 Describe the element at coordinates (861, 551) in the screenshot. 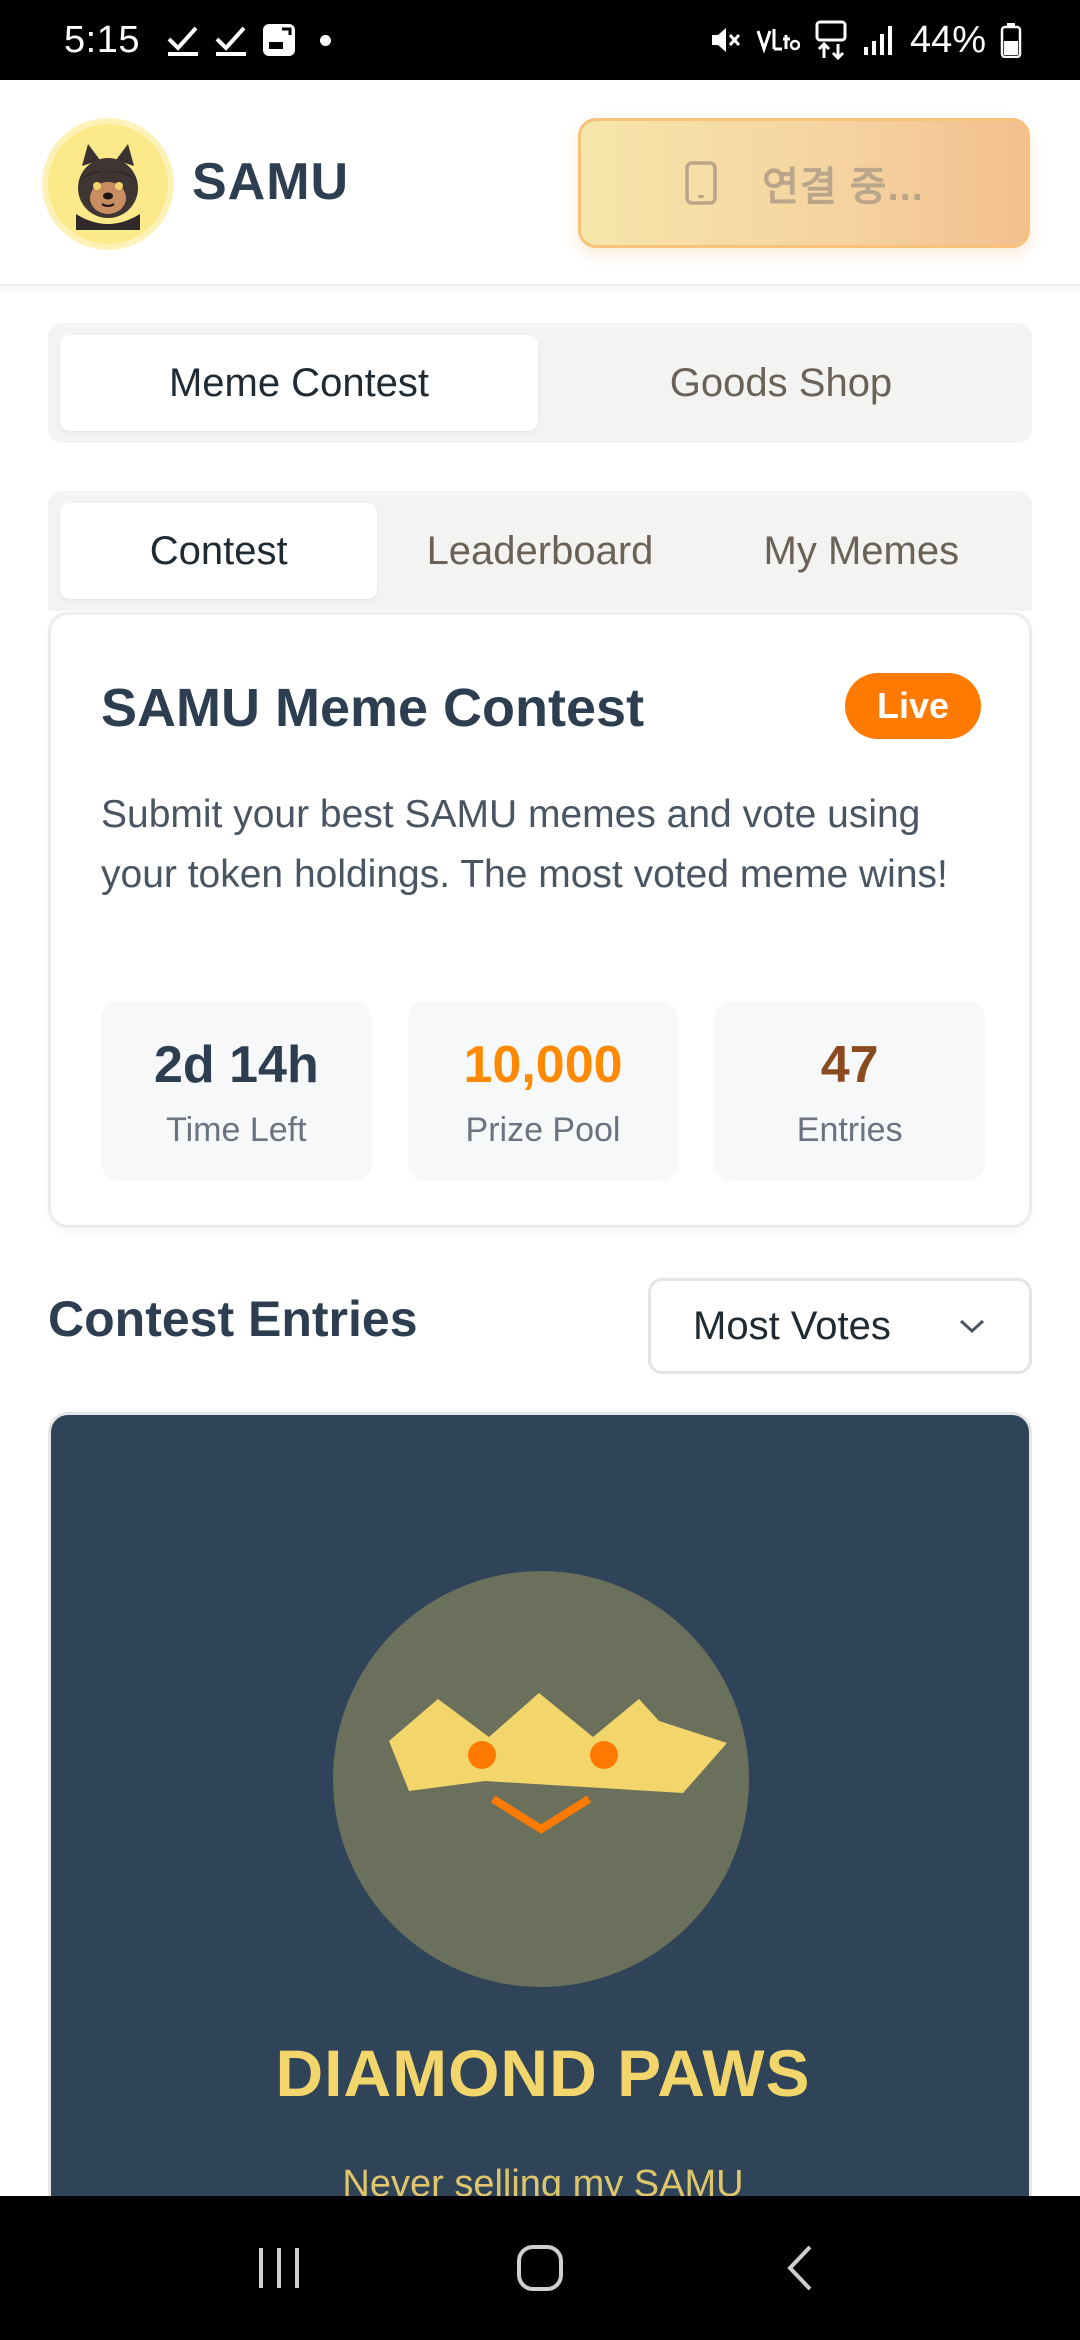

I see `tab-my-memes: My Memes` at that location.